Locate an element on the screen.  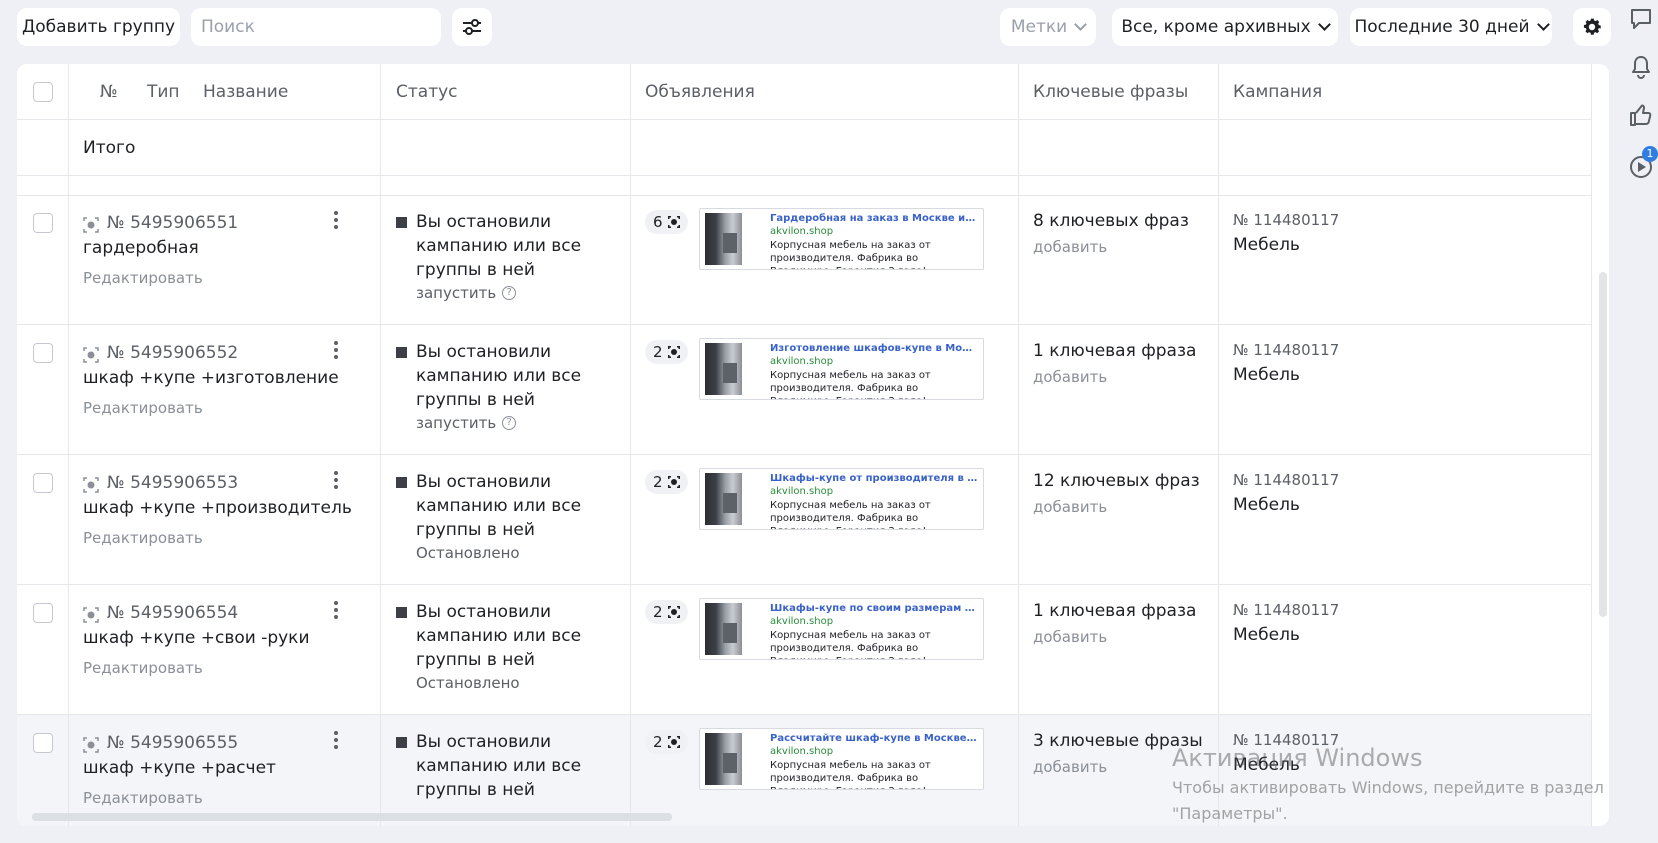
header-status: Статус is located at coordinates (427, 92).